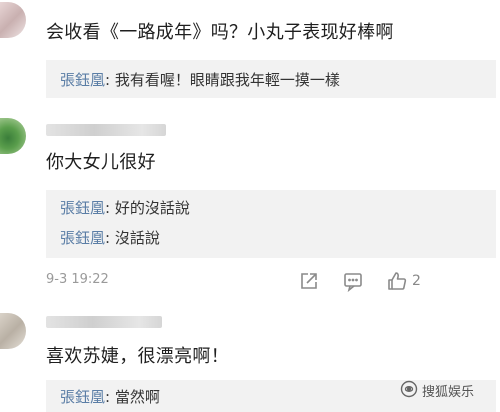  What do you see at coordinates (137, 238) in the screenshot?
I see `reply-text: 沒話說` at bounding box center [137, 238].